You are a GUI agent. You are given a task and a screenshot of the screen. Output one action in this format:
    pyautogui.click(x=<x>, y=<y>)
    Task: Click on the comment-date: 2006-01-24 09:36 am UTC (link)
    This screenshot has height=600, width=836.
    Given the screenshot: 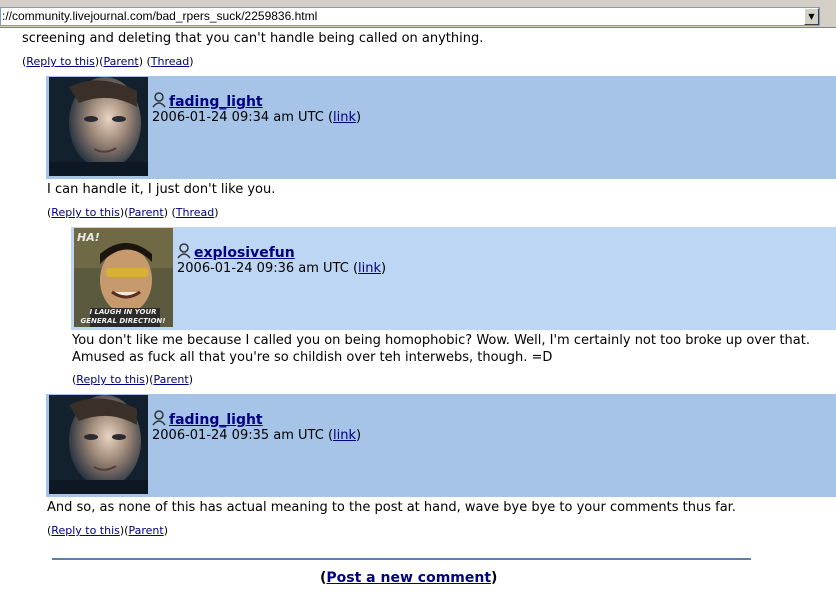 What is the action you would take?
    pyautogui.click(x=282, y=268)
    